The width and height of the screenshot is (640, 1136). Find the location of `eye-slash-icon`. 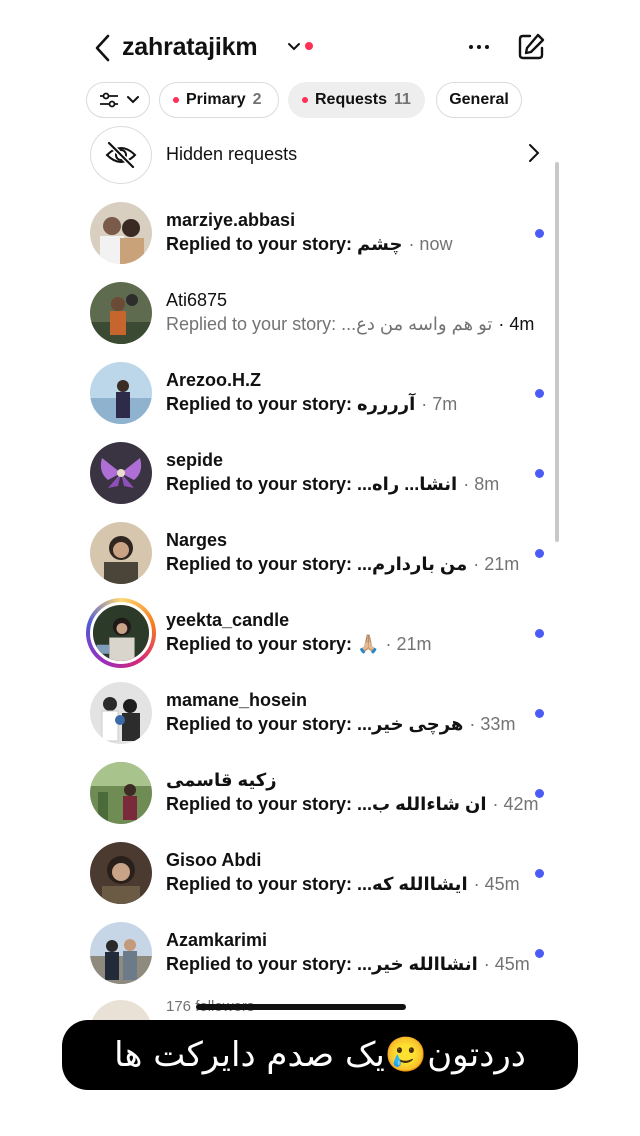

eye-slash-icon is located at coordinates (121, 155).